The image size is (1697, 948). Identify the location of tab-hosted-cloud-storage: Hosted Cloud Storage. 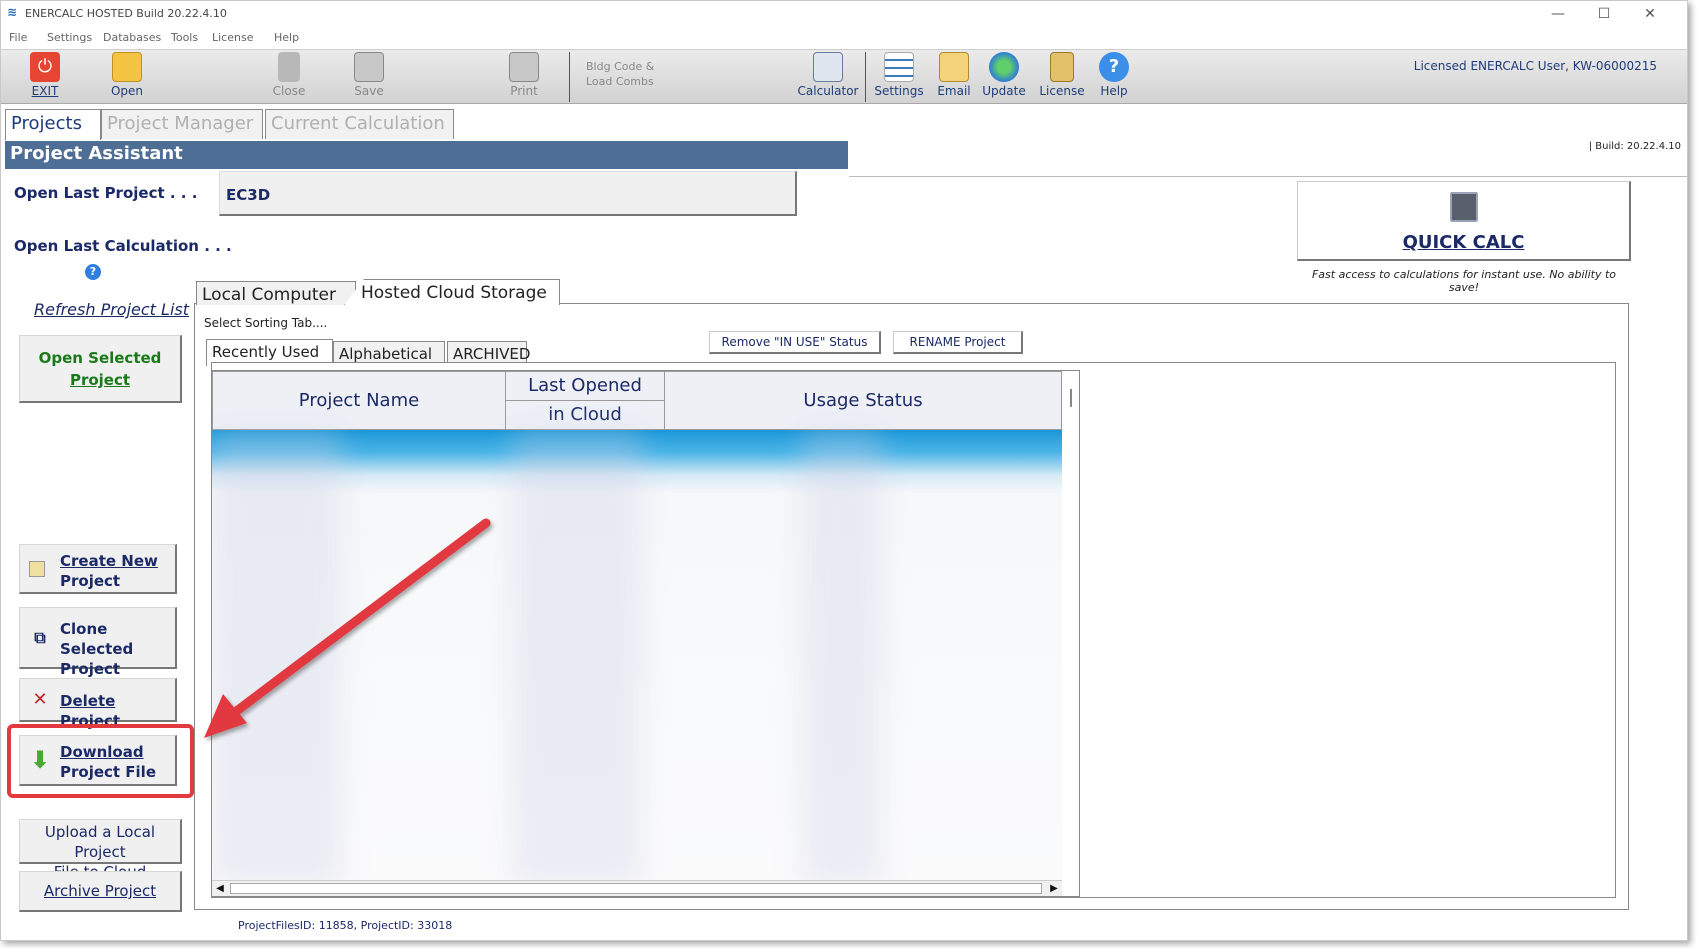
(452, 292).